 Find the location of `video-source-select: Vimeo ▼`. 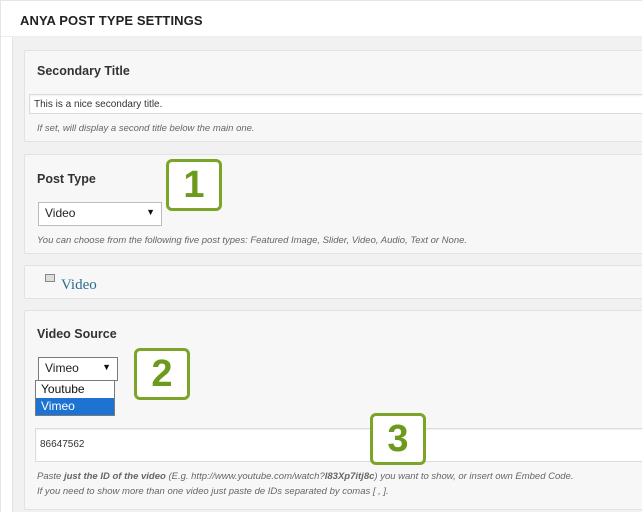

video-source-select: Vimeo ▼ is located at coordinates (78, 369).